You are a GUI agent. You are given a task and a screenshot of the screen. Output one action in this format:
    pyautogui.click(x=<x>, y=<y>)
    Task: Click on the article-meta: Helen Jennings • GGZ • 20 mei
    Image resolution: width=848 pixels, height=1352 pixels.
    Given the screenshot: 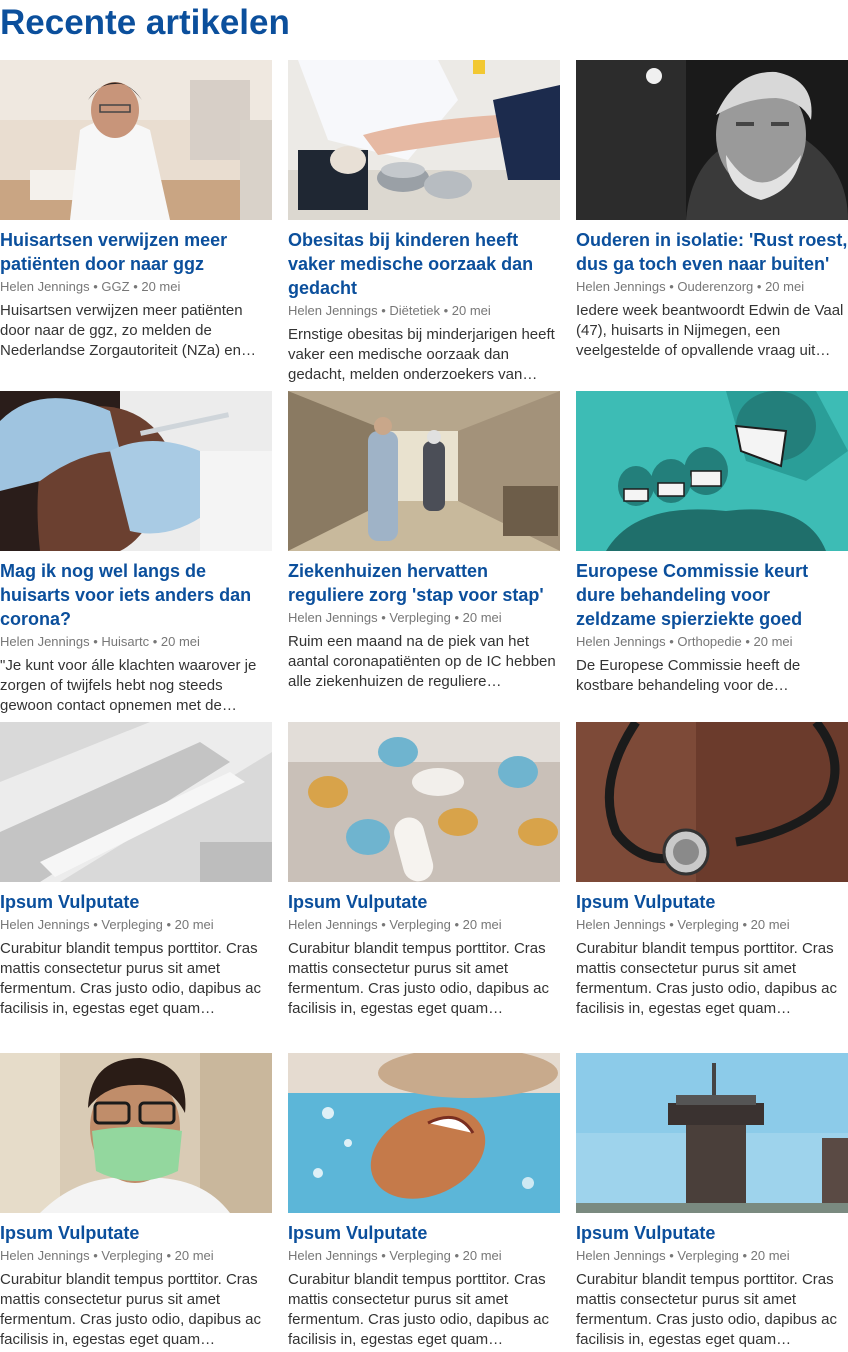 What is the action you would take?
    pyautogui.click(x=90, y=286)
    